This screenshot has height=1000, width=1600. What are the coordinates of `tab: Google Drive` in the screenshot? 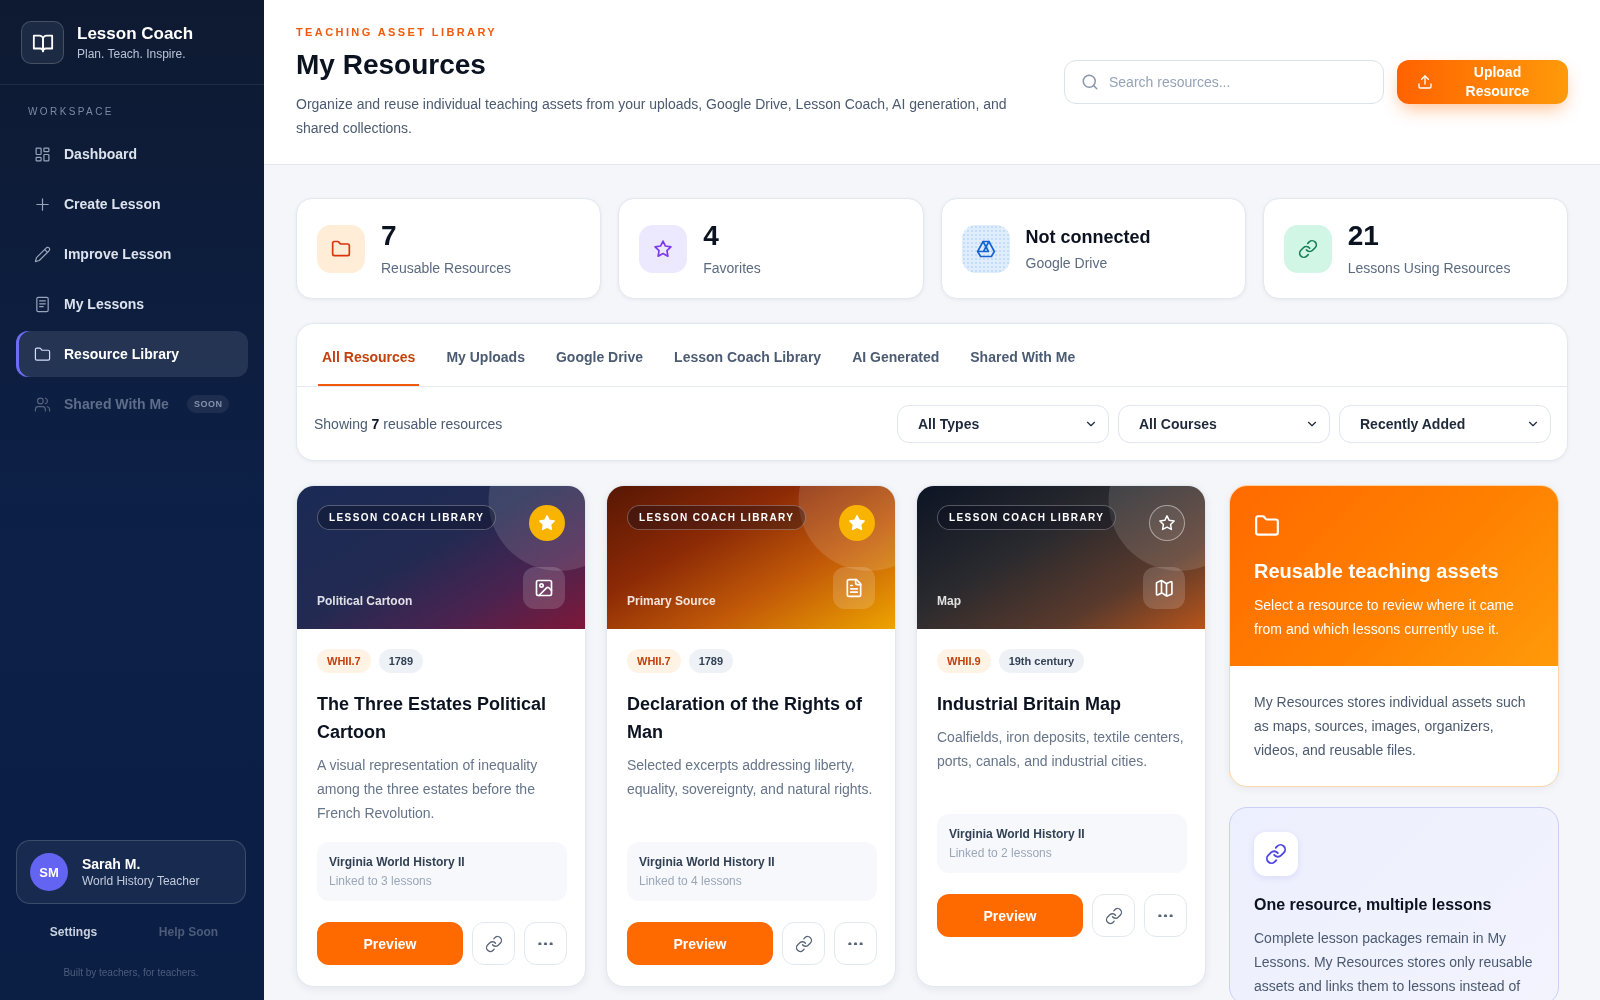 It's located at (599, 355).